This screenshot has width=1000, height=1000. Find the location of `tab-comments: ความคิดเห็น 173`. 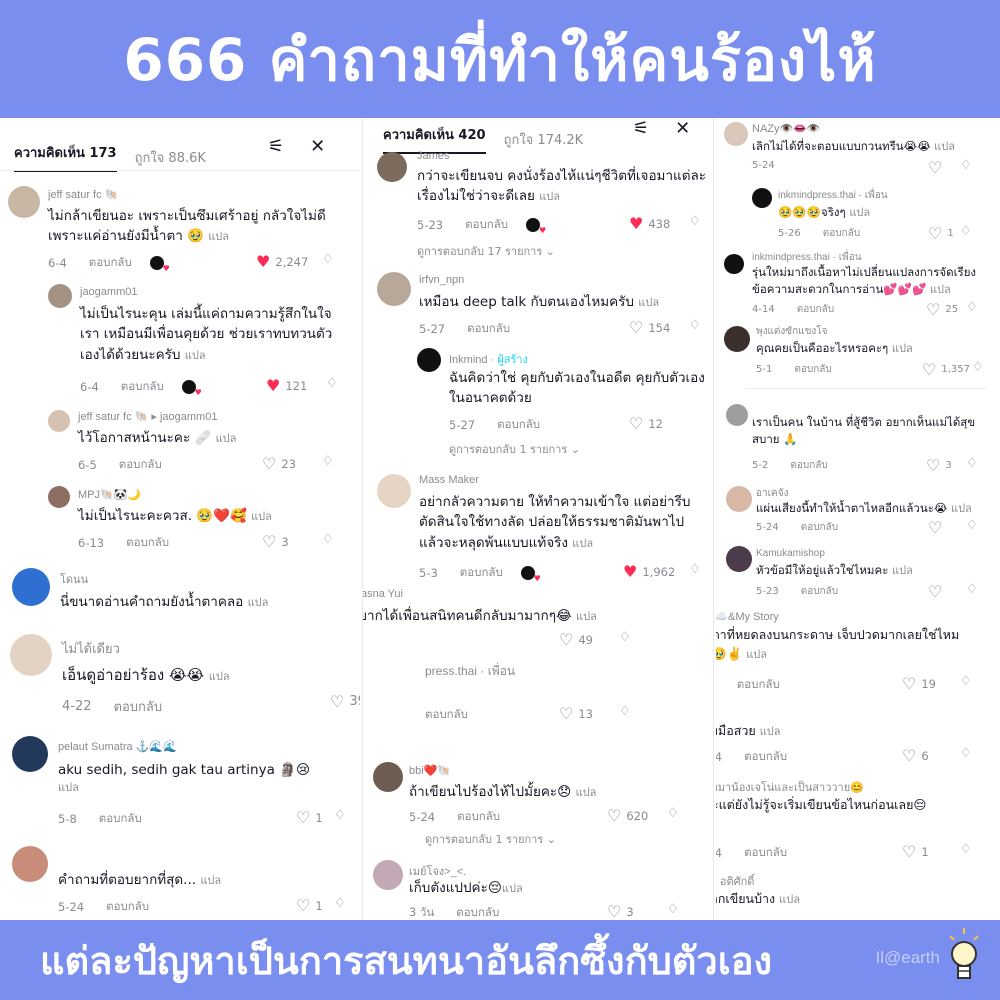

tab-comments: ความคิดเห็น 173 is located at coordinates (65, 157).